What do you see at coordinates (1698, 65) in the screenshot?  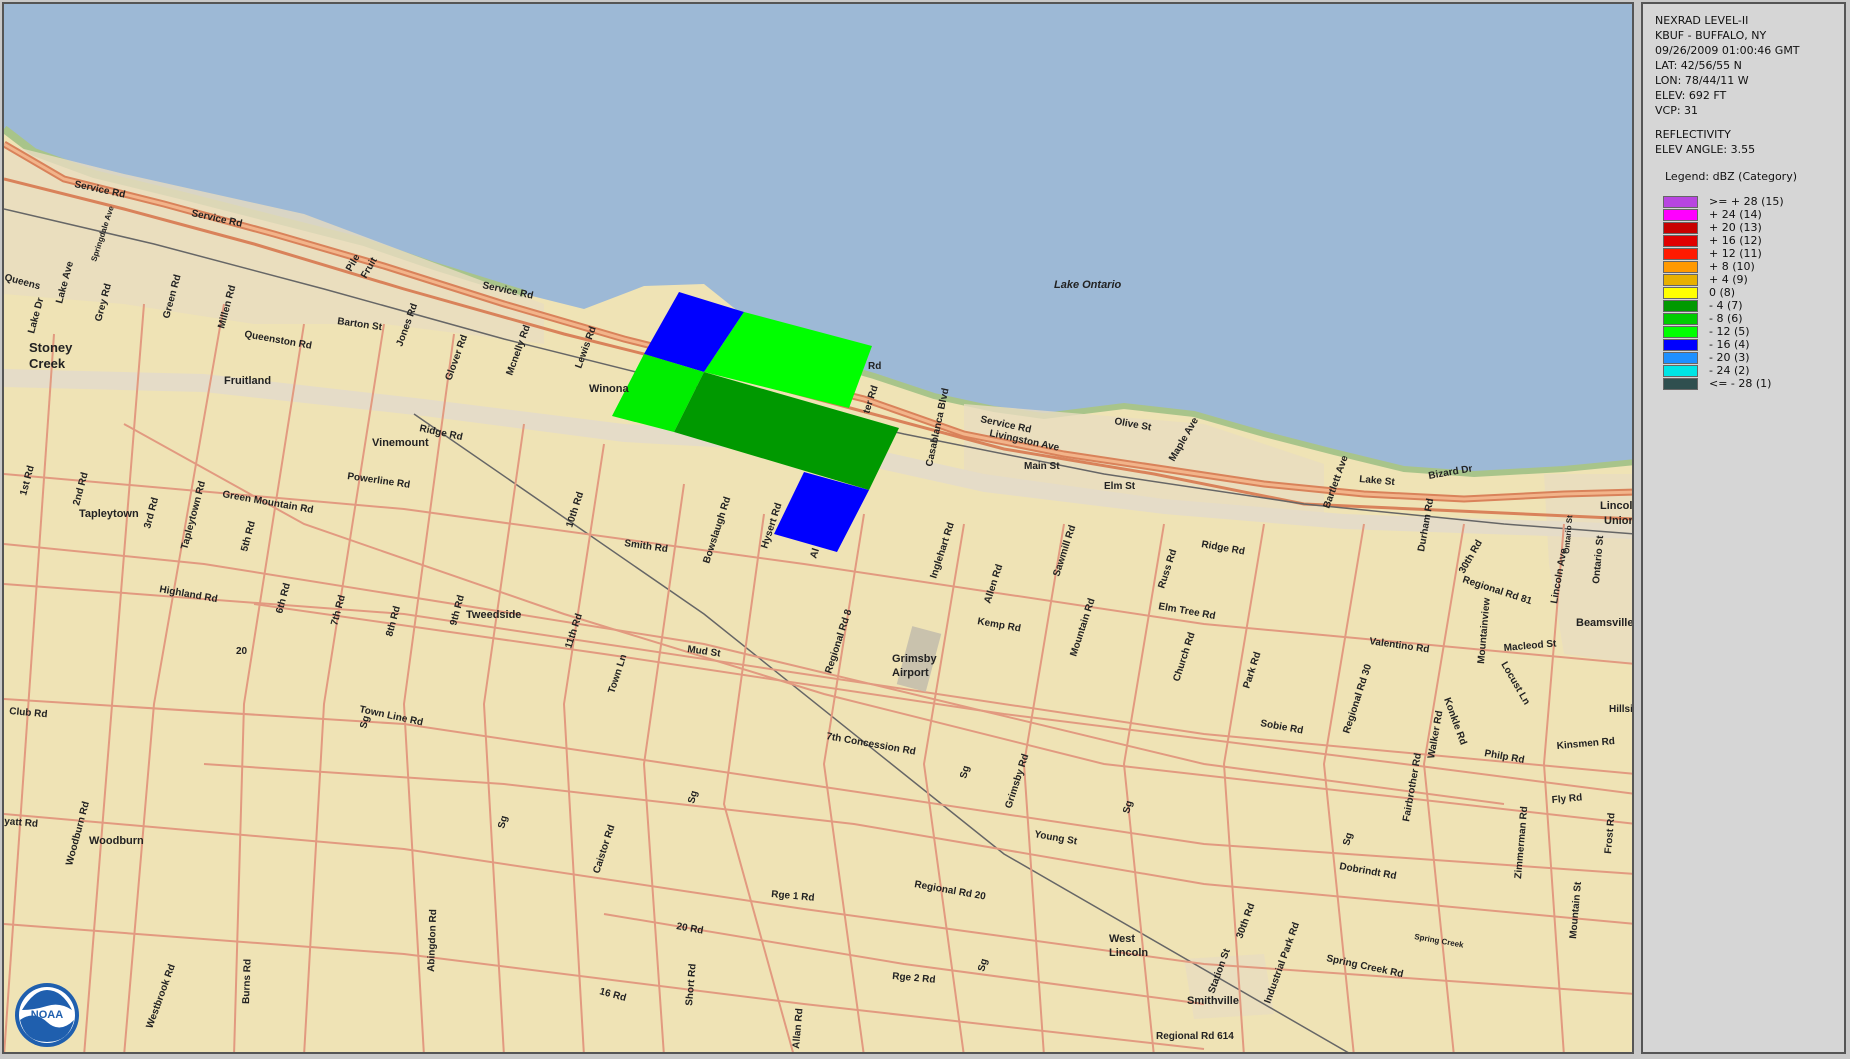 I see `info-line: LAT: 42/56/55 N` at bounding box center [1698, 65].